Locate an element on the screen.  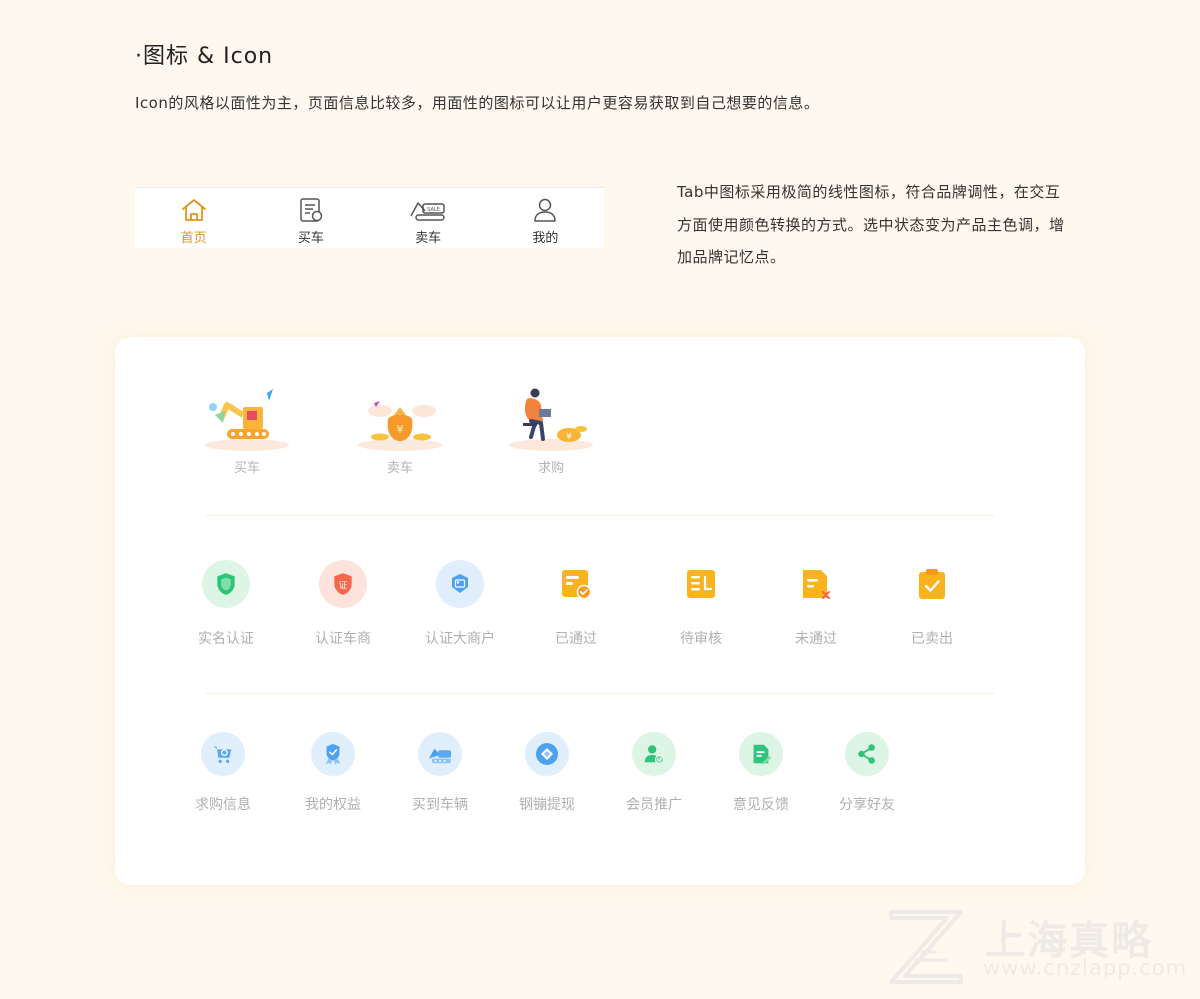
tab-home: 首页 is located at coordinates (193, 218).